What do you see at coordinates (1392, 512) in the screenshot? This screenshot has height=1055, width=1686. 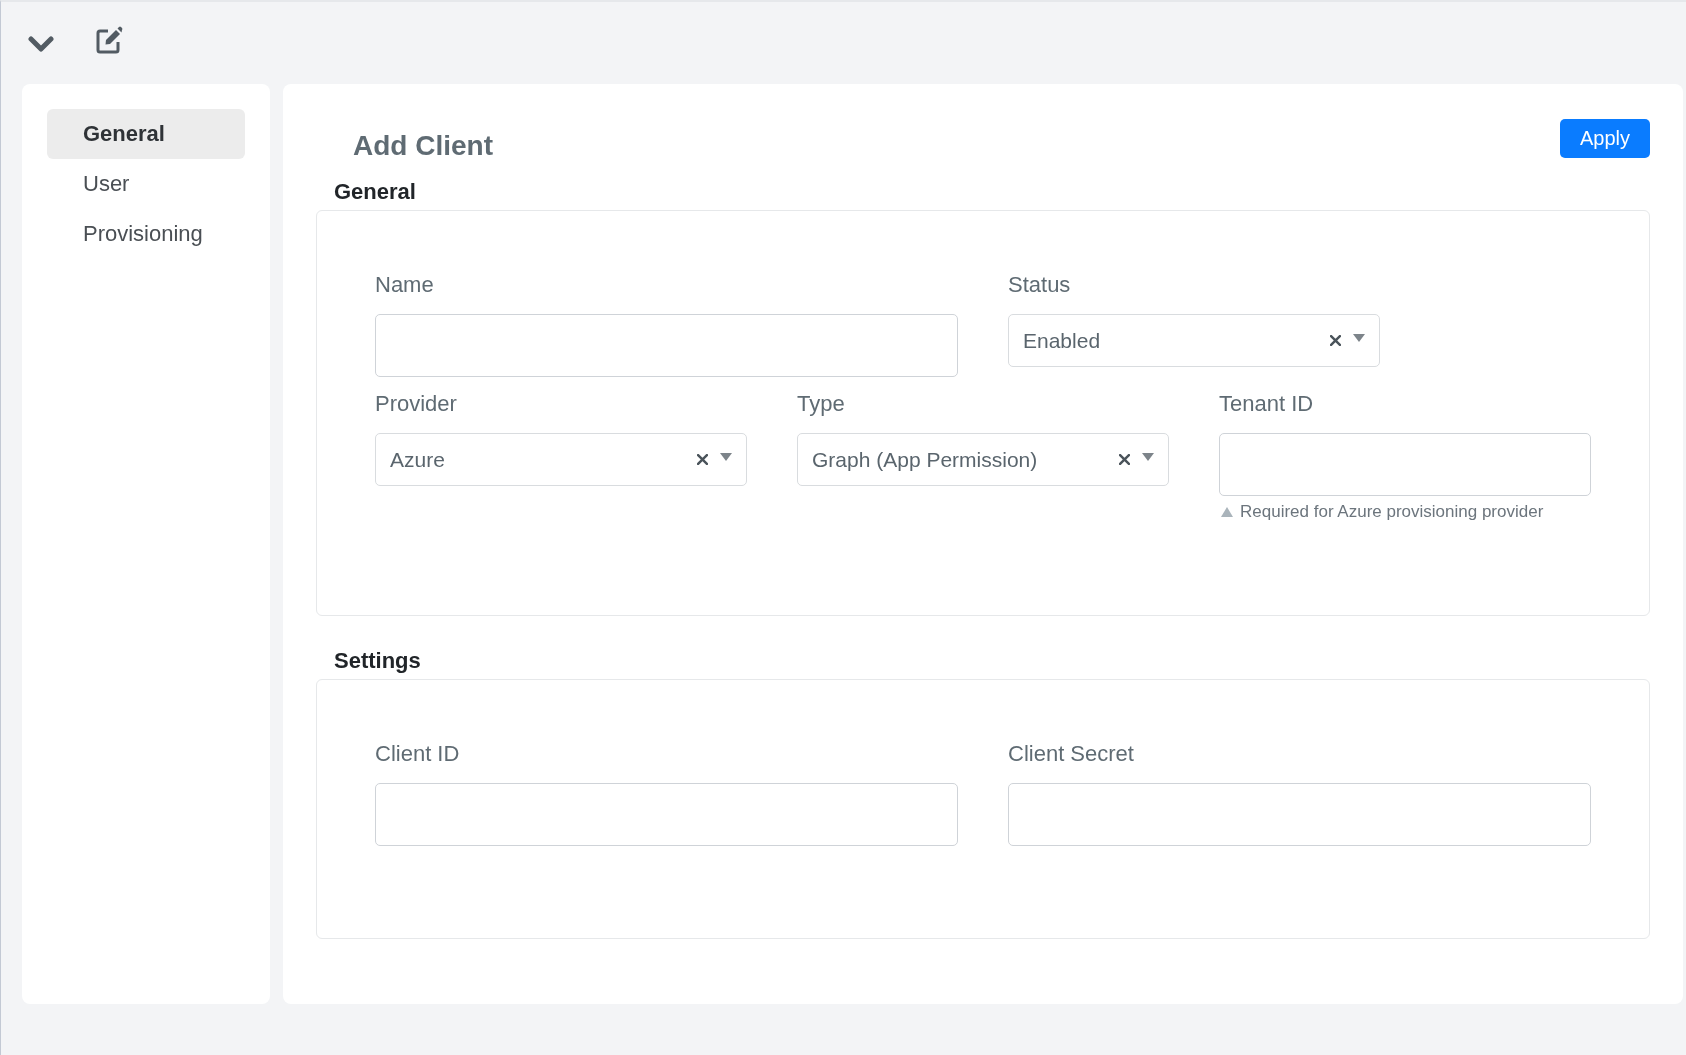 I see `hint-text: Required for Azure provisioning provider` at bounding box center [1392, 512].